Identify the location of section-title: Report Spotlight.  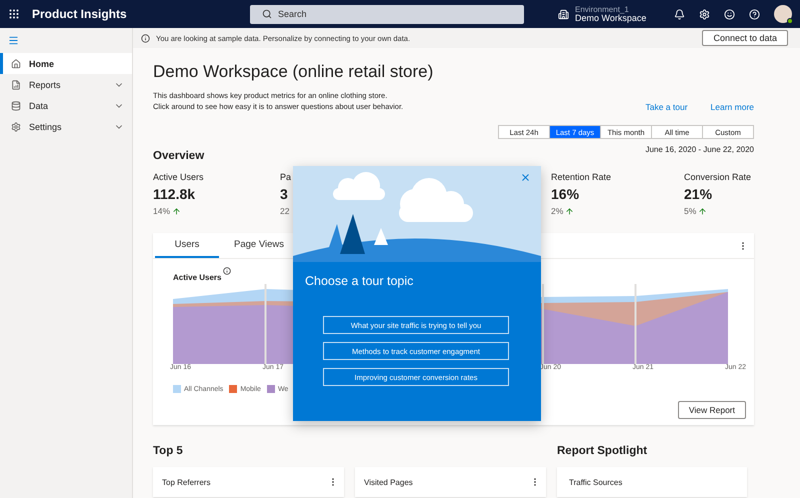
(602, 451).